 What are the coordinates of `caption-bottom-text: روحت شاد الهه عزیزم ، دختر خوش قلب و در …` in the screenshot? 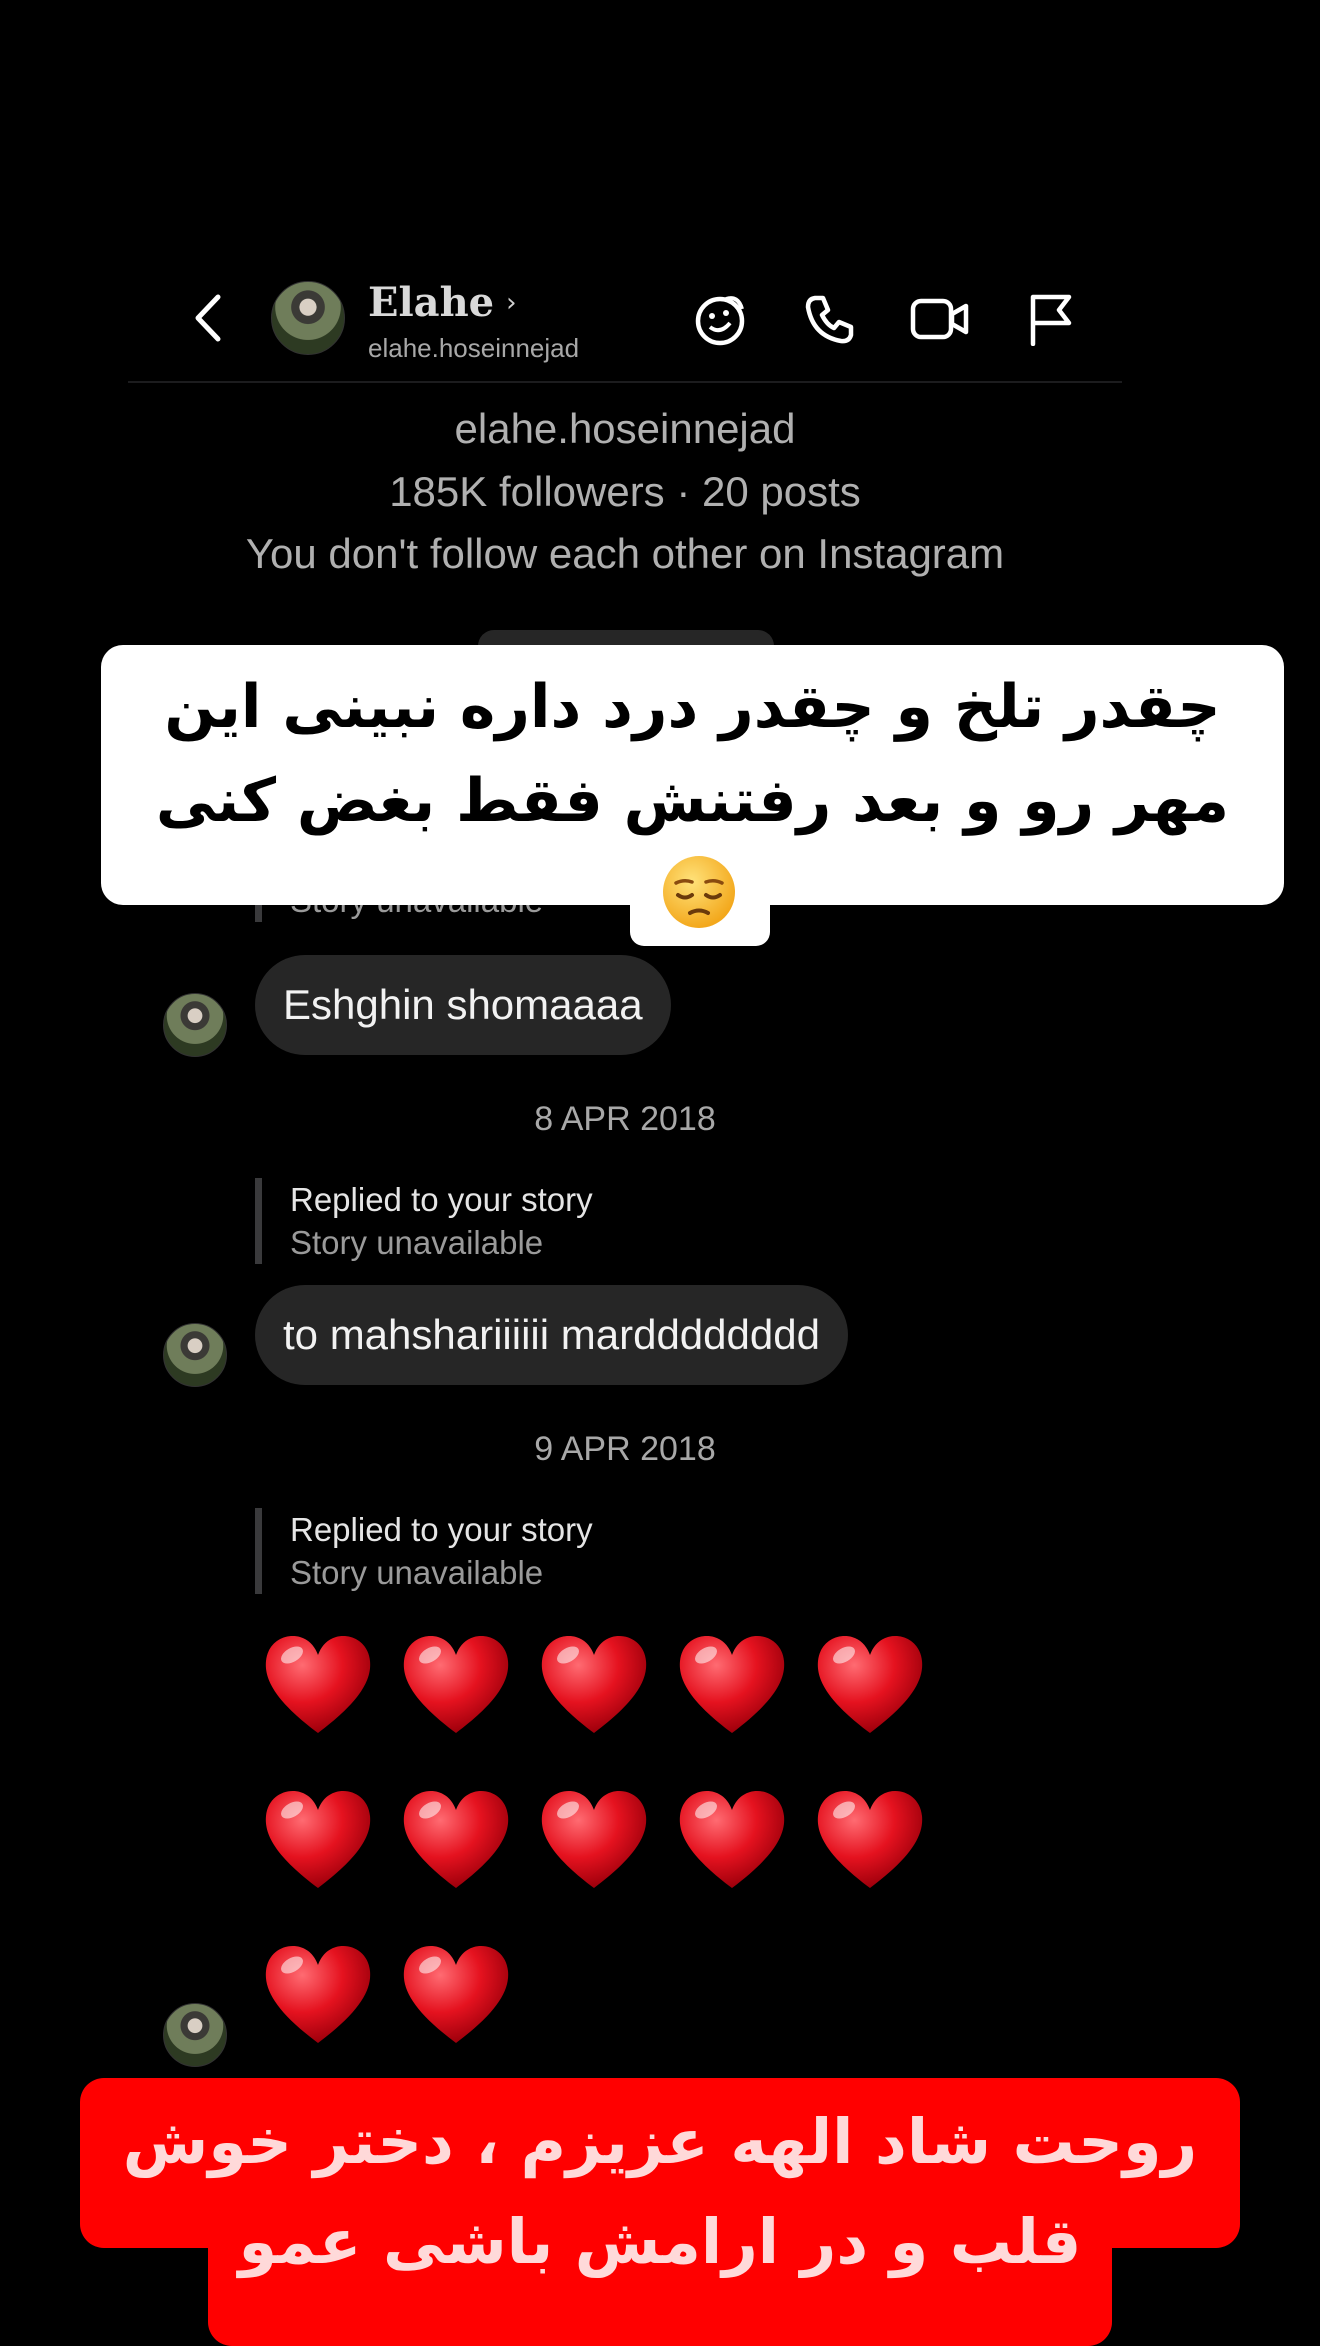 It's located at (660, 2191).